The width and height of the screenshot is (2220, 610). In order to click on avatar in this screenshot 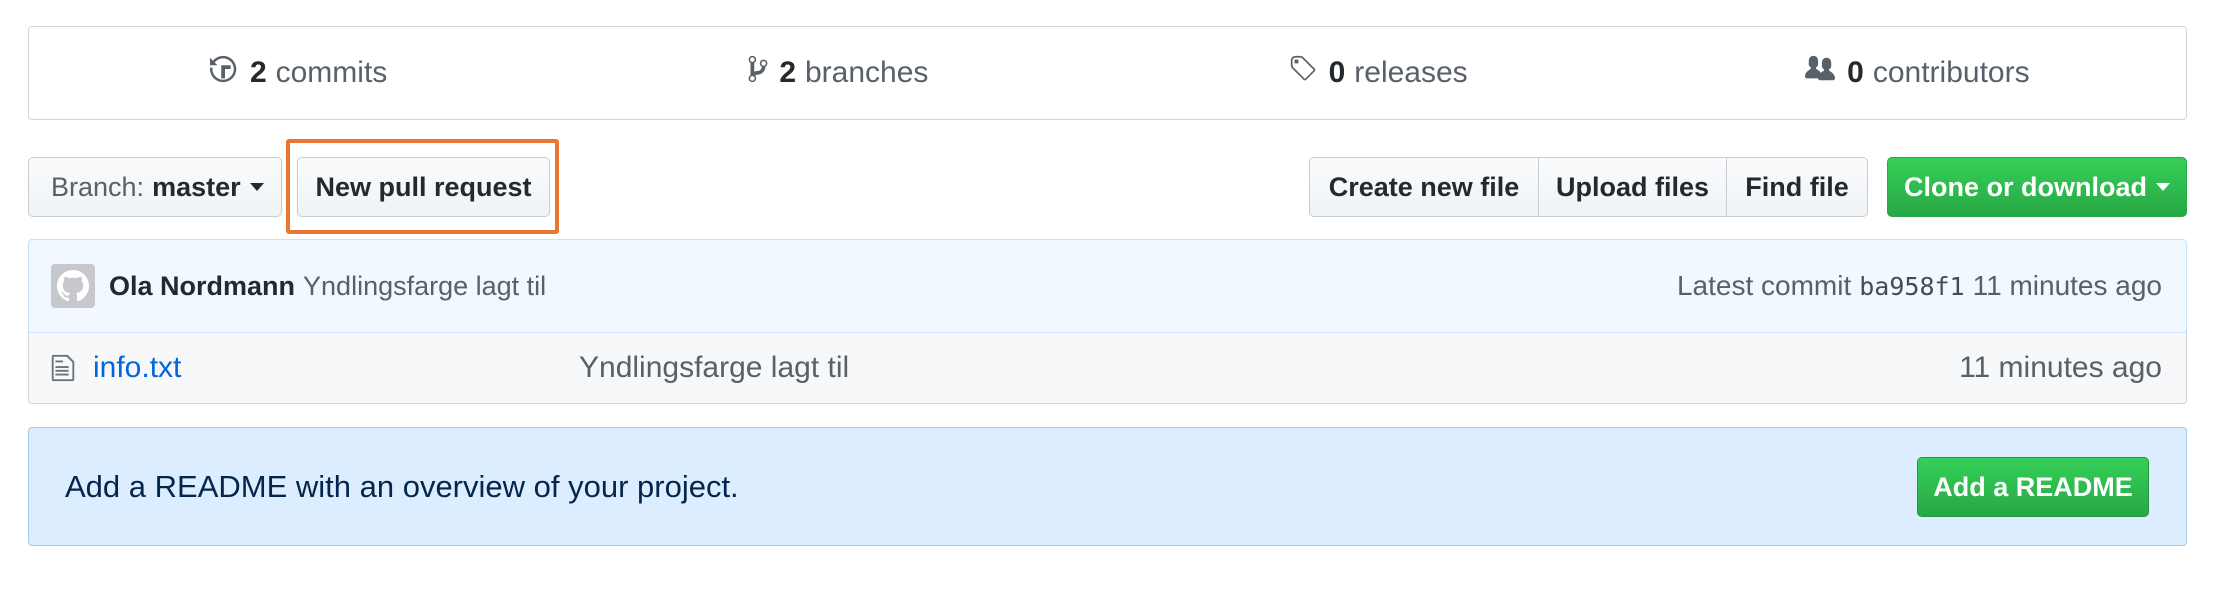, I will do `click(73, 286)`.